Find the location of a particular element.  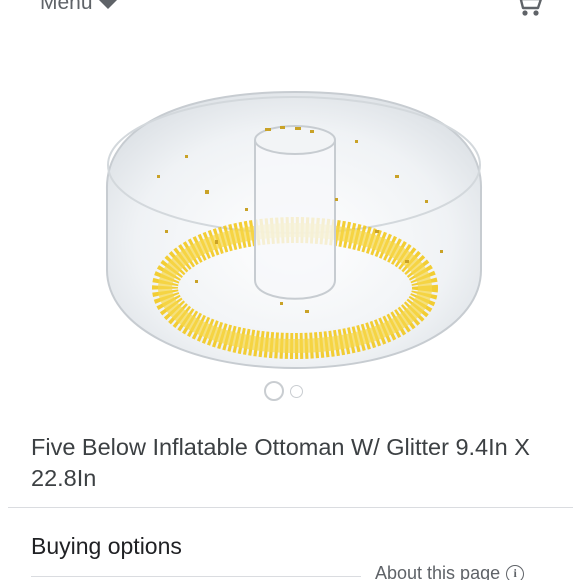

chevron-down-icon is located at coordinates (107, 4).